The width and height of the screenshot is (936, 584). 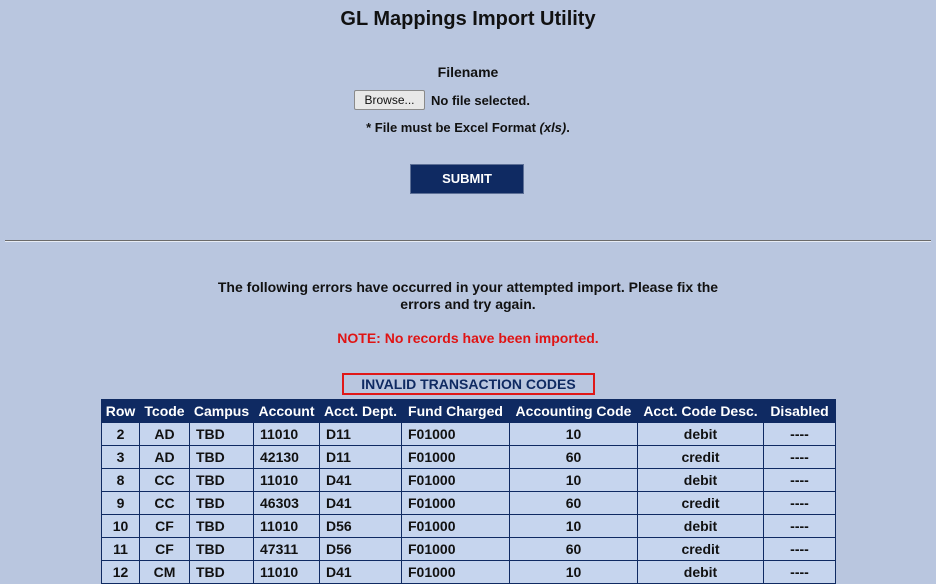 What do you see at coordinates (164, 411) in the screenshot?
I see `header-tcode: Tcode` at bounding box center [164, 411].